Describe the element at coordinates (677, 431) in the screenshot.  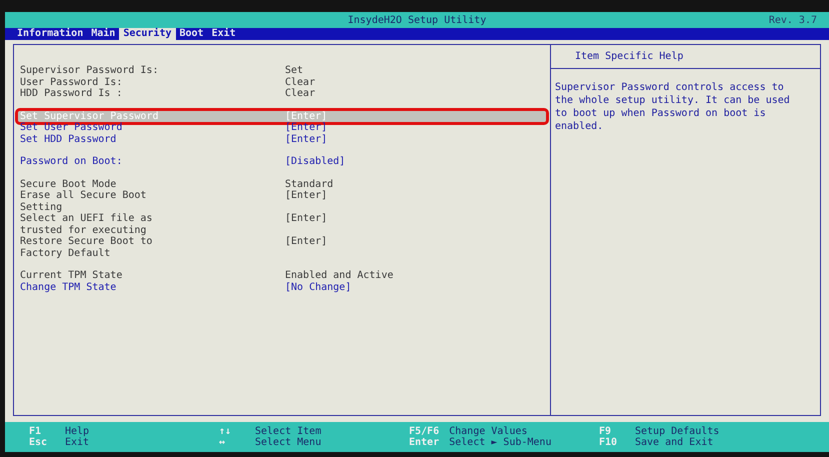
I see `key-action: Setup Defaults` at that location.